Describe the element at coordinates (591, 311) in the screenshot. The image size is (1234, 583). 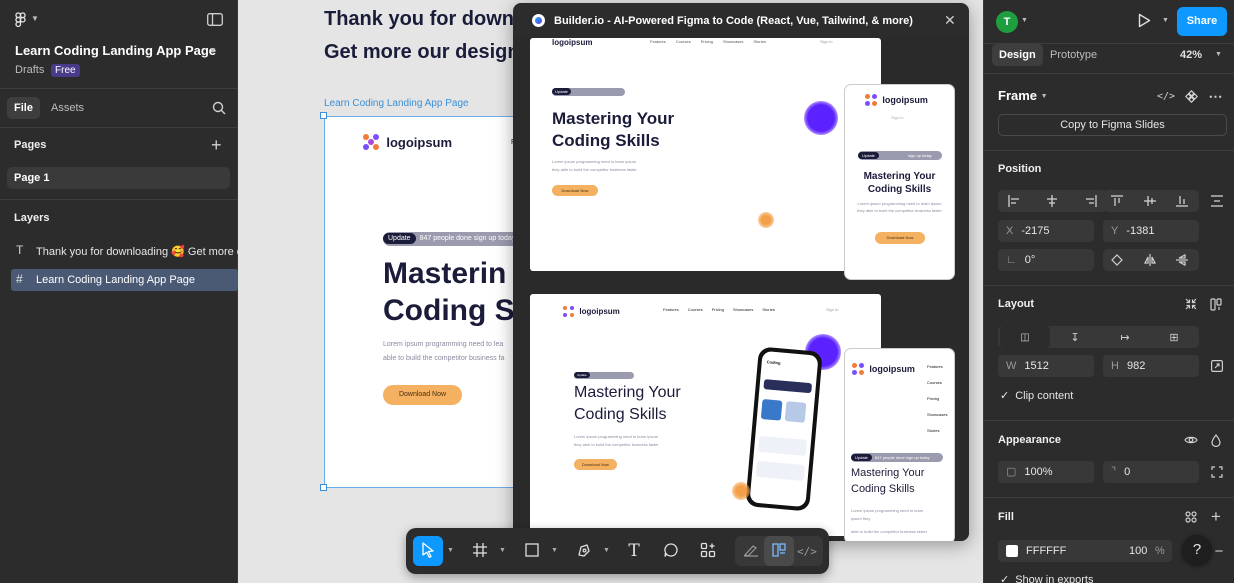
I see `preview-logo: logoipsum` at that location.